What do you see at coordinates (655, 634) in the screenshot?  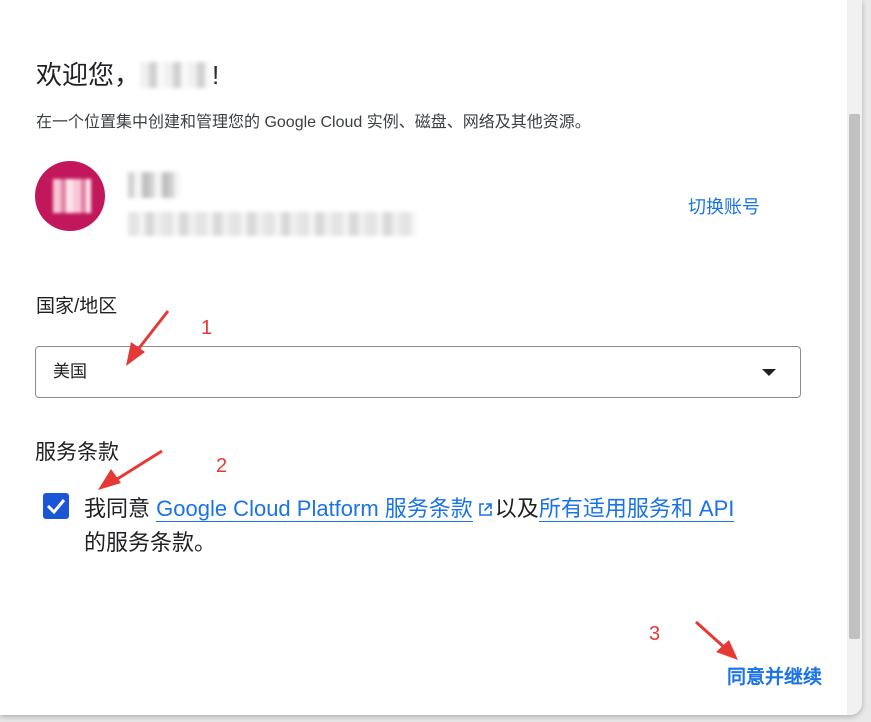 I see `annotation-number-3: 3` at bounding box center [655, 634].